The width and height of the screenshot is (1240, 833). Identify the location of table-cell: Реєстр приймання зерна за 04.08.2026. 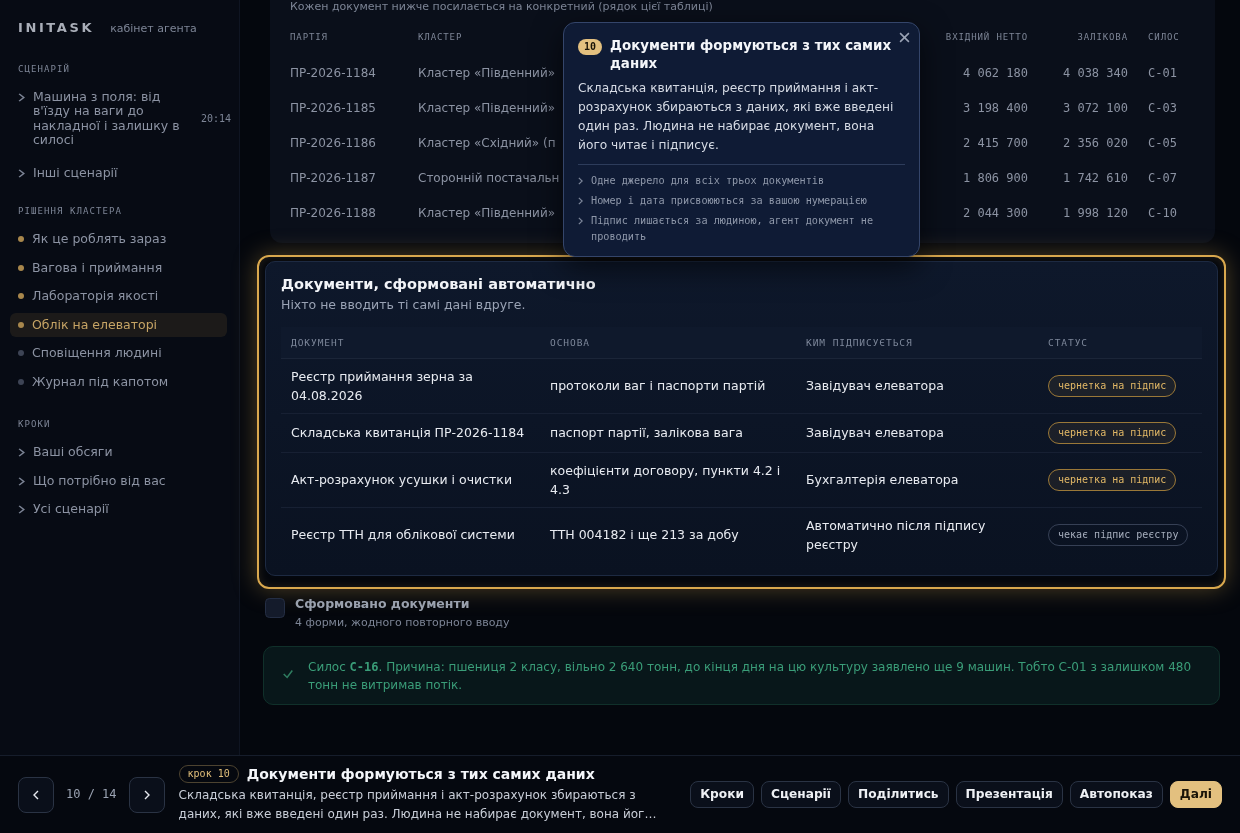
(410, 386).